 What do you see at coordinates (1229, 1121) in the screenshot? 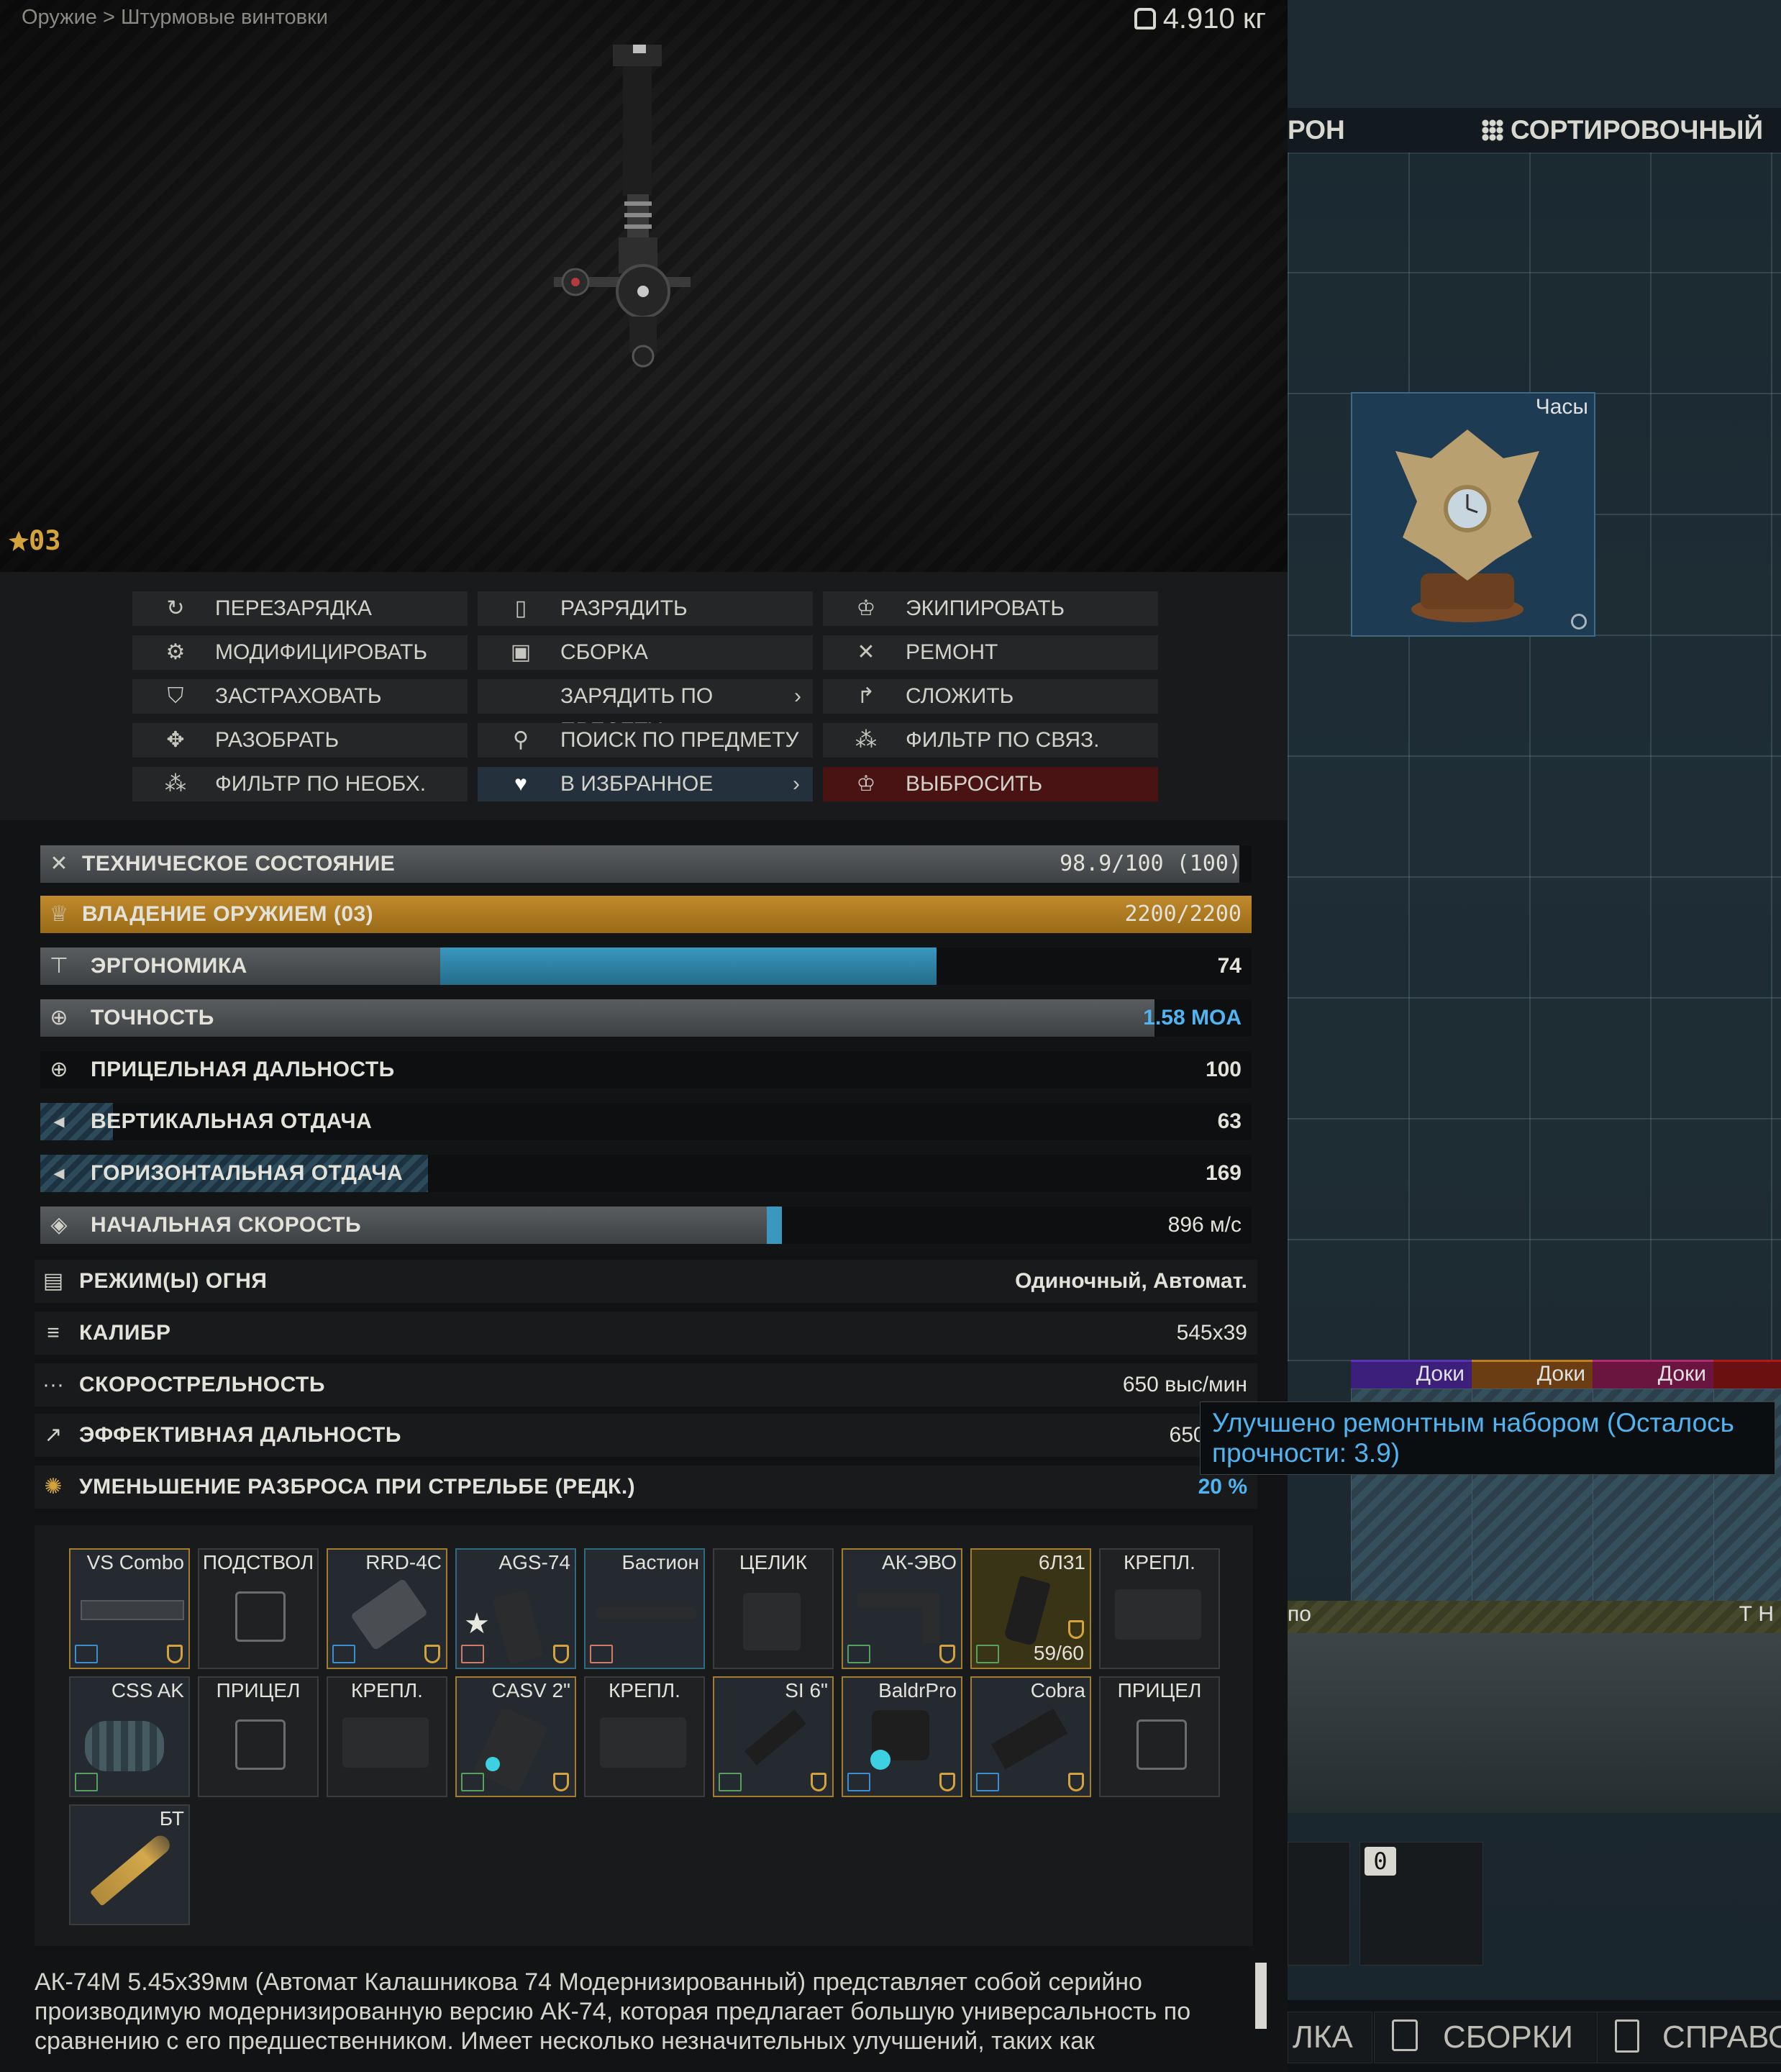
I see `stat-value: 63` at bounding box center [1229, 1121].